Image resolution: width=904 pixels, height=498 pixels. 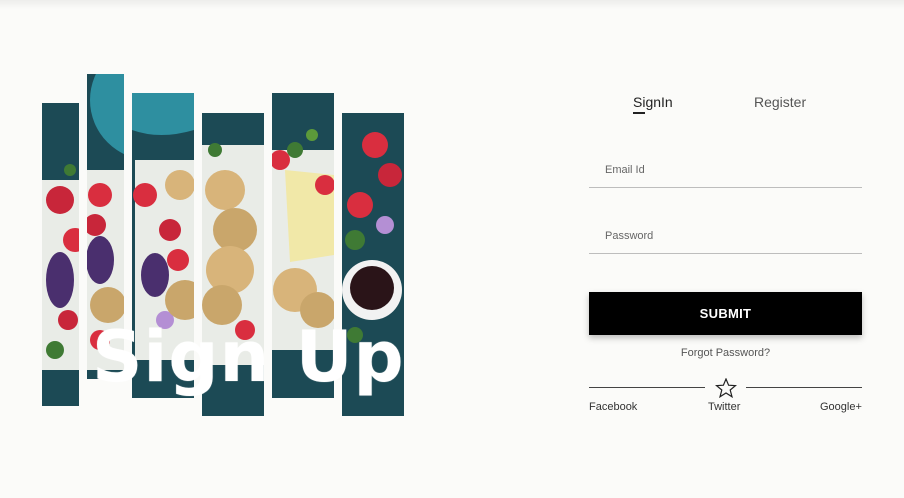 What do you see at coordinates (647, 387) in the screenshot?
I see `divider-left` at bounding box center [647, 387].